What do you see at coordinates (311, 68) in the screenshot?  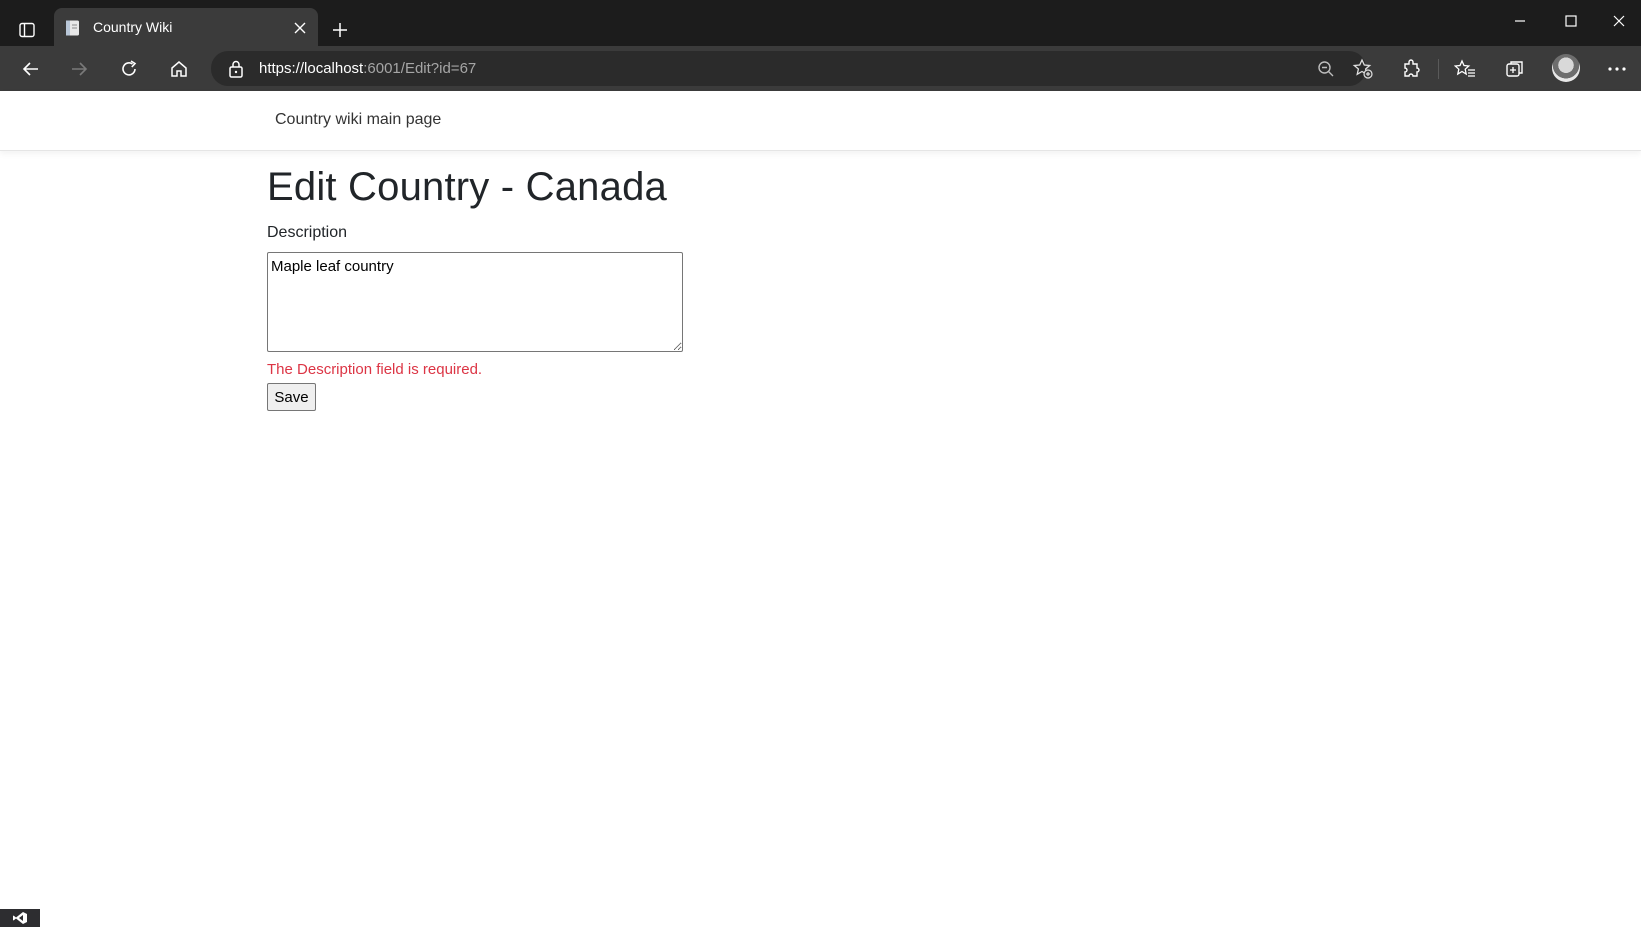 I see `url-host: https://localhost` at bounding box center [311, 68].